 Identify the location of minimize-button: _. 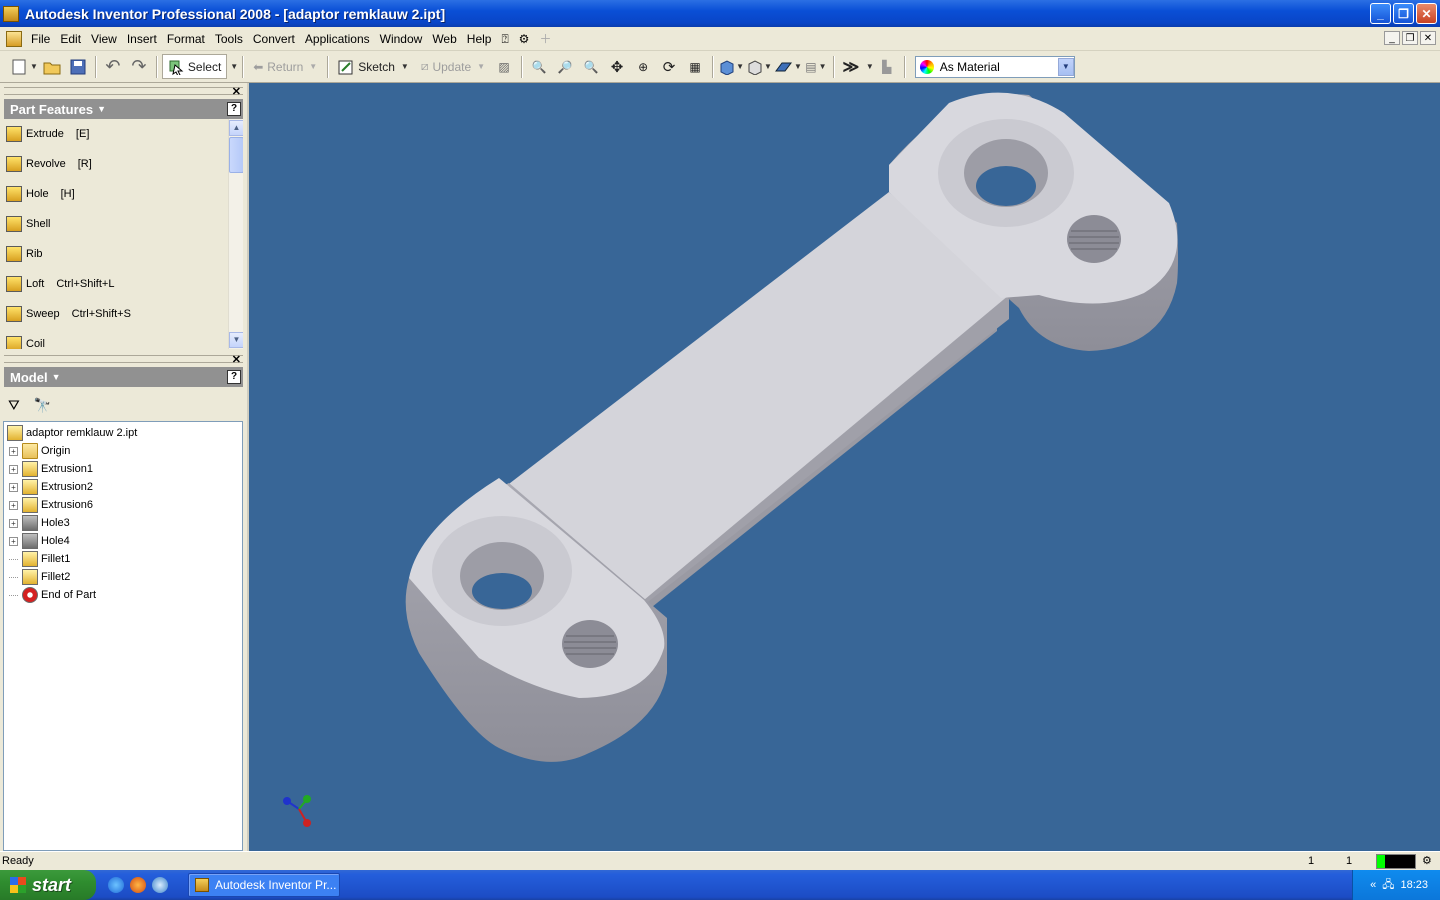
(1380, 13).